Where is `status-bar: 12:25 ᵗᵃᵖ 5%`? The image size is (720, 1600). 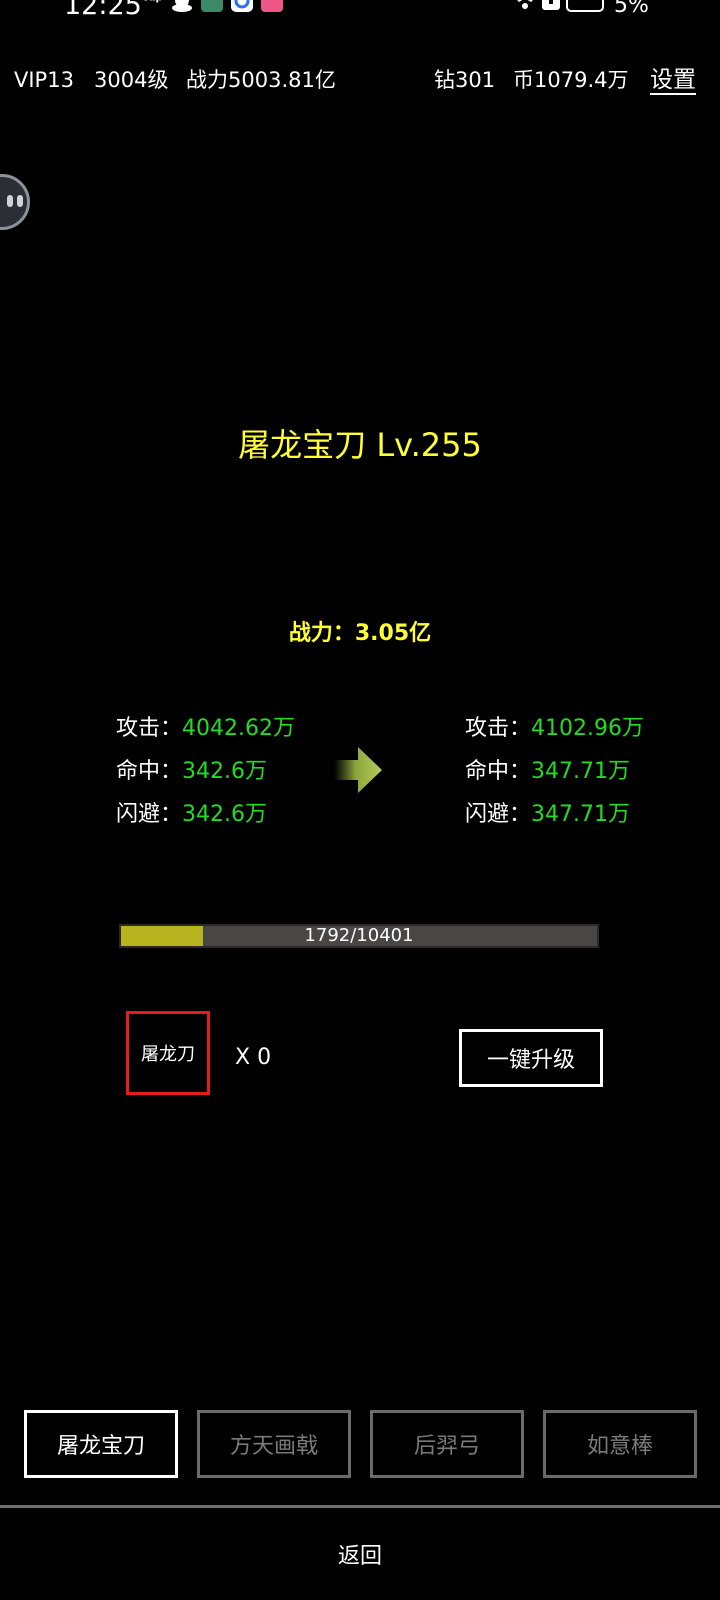
status-bar: 12:25 ᵗᵃᵖ 5% is located at coordinates (360, 11).